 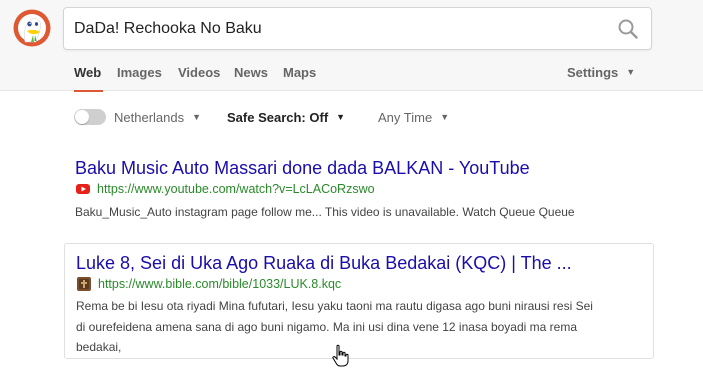 What do you see at coordinates (593, 72) in the screenshot?
I see `settings-label: Settings` at bounding box center [593, 72].